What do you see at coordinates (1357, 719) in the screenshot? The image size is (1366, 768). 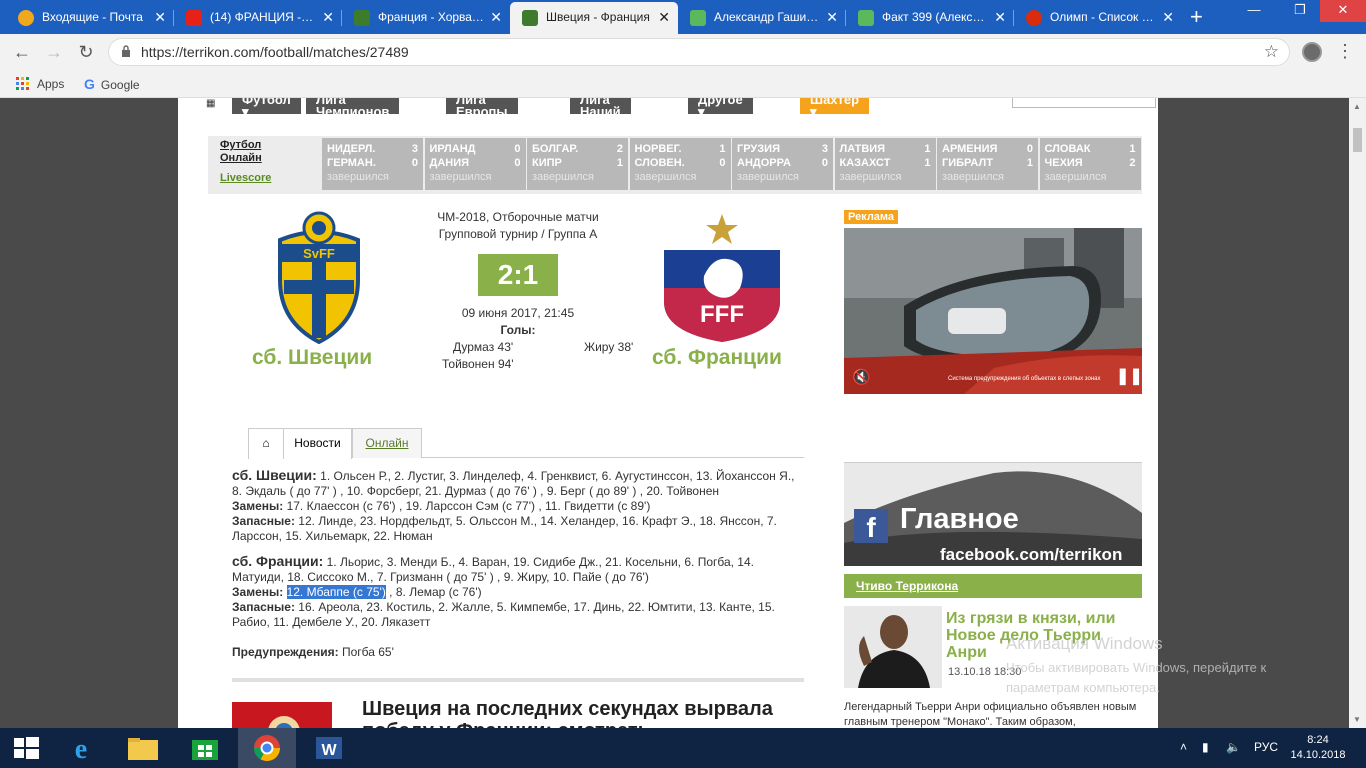 I see `scroll-down-icon: ▼` at bounding box center [1357, 719].